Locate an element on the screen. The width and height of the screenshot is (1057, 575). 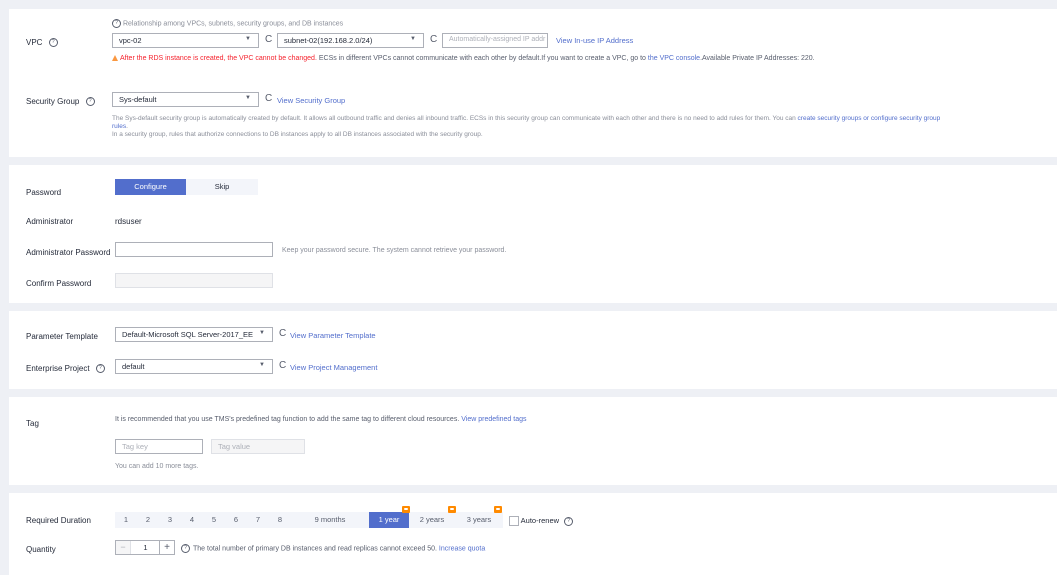
duration-option: 8 is located at coordinates (280, 520).